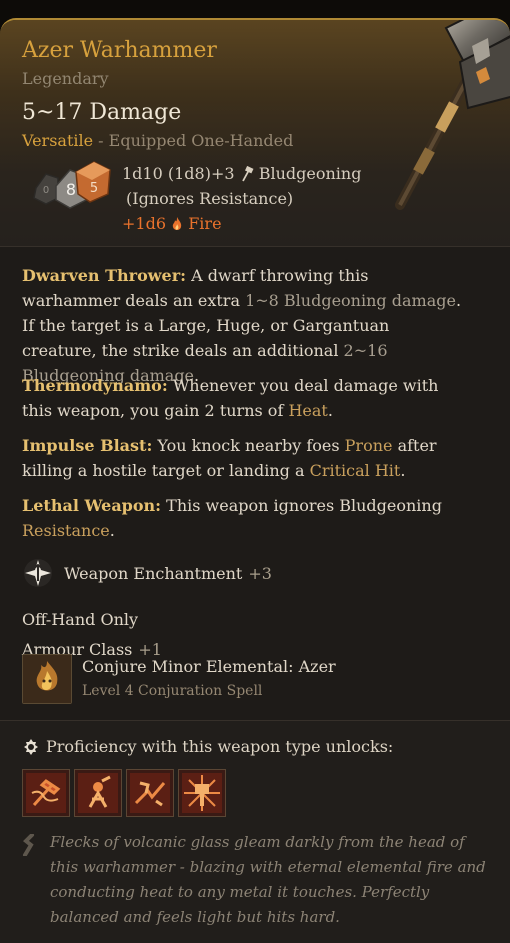  Describe the element at coordinates (178, 173) in the screenshot. I see `damage-roll: 1d10 (1d8)+3` at that location.